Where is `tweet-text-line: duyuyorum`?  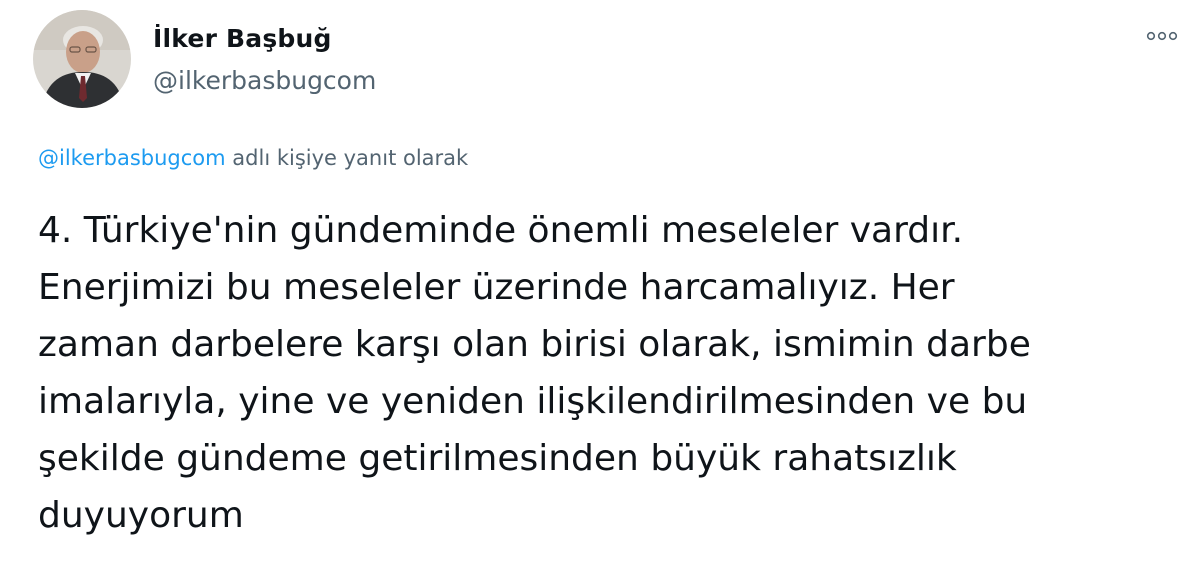 tweet-text-line: duyuyorum is located at coordinates (141, 515).